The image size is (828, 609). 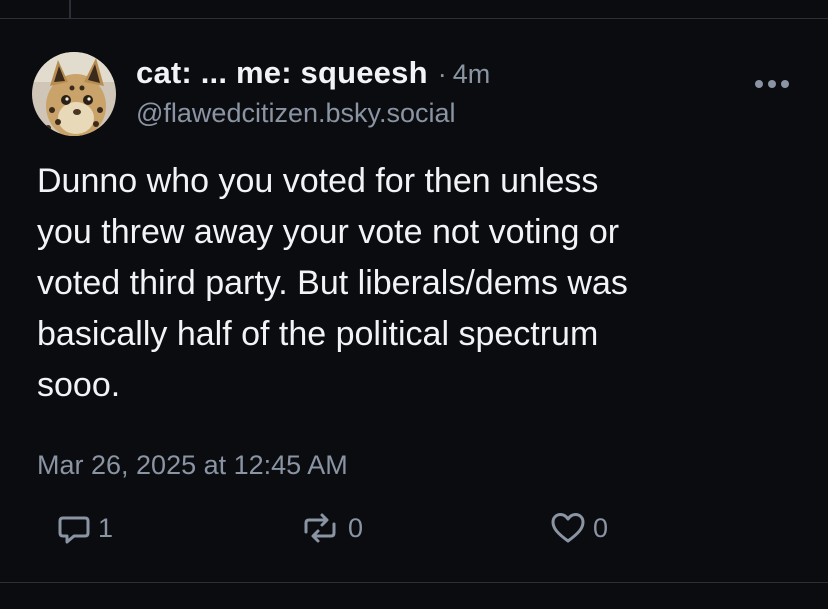 I want to click on top-divider, so click(x=414, y=18).